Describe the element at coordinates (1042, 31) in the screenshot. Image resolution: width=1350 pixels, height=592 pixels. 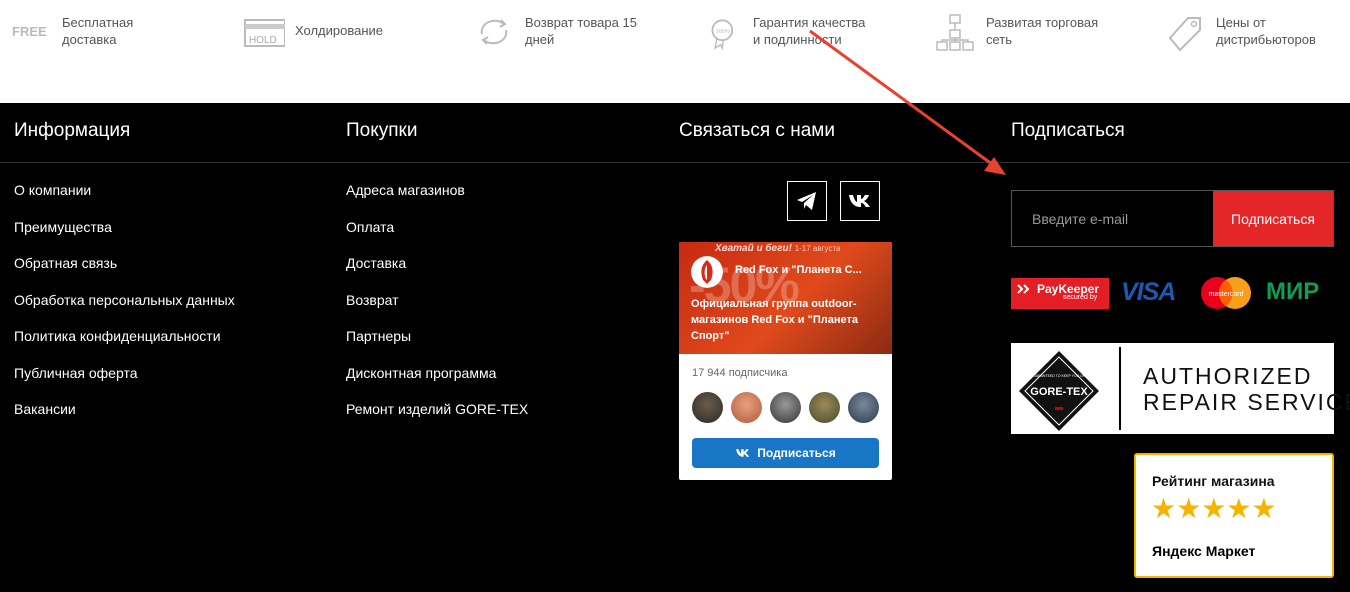
I see `feature-text: Развитая торговая сеть` at that location.